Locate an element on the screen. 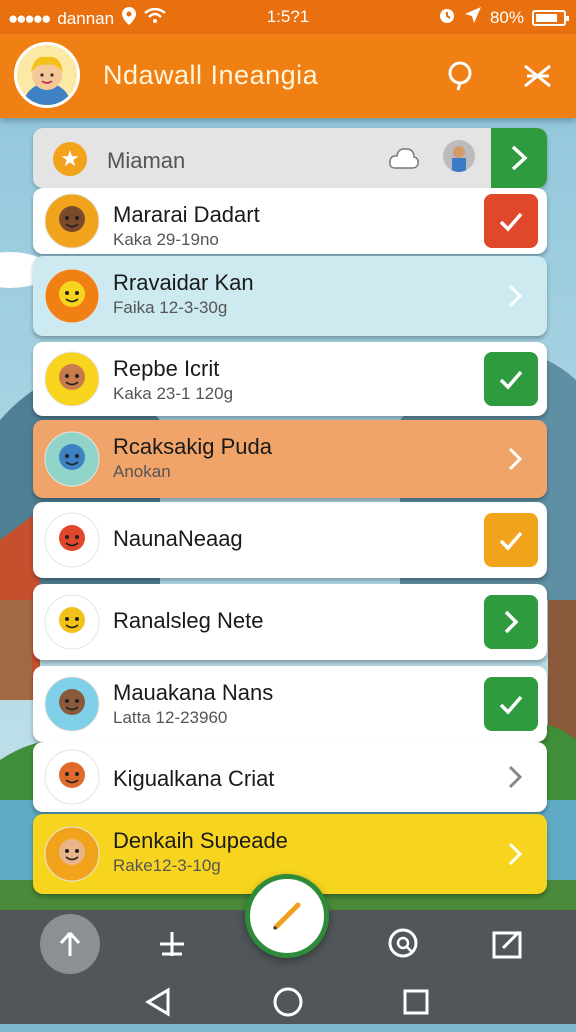 The height and width of the screenshot is (1032, 576). triangle-back-icon is located at coordinates (157, 1002).